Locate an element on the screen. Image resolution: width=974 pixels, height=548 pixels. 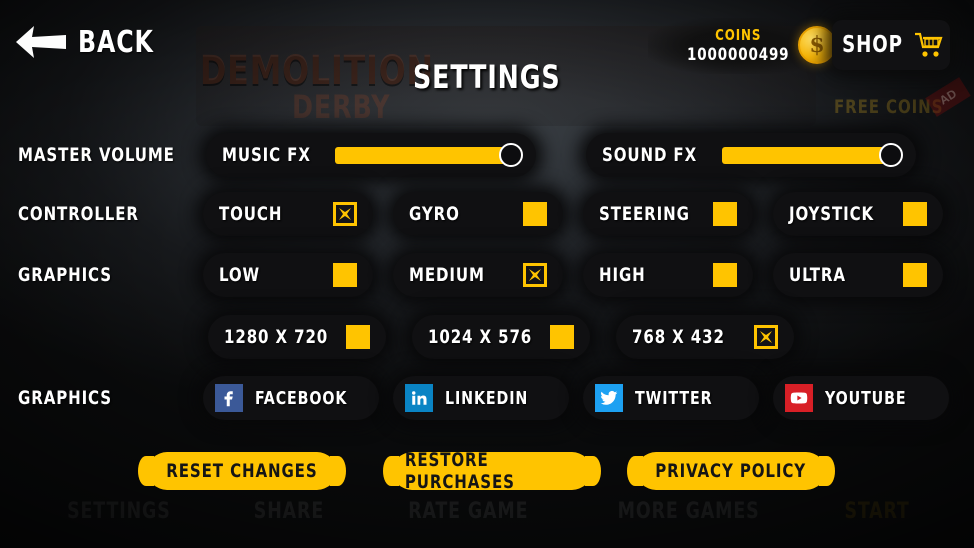
privacy-policy-label: PRIVACY POLICY is located at coordinates (731, 471).